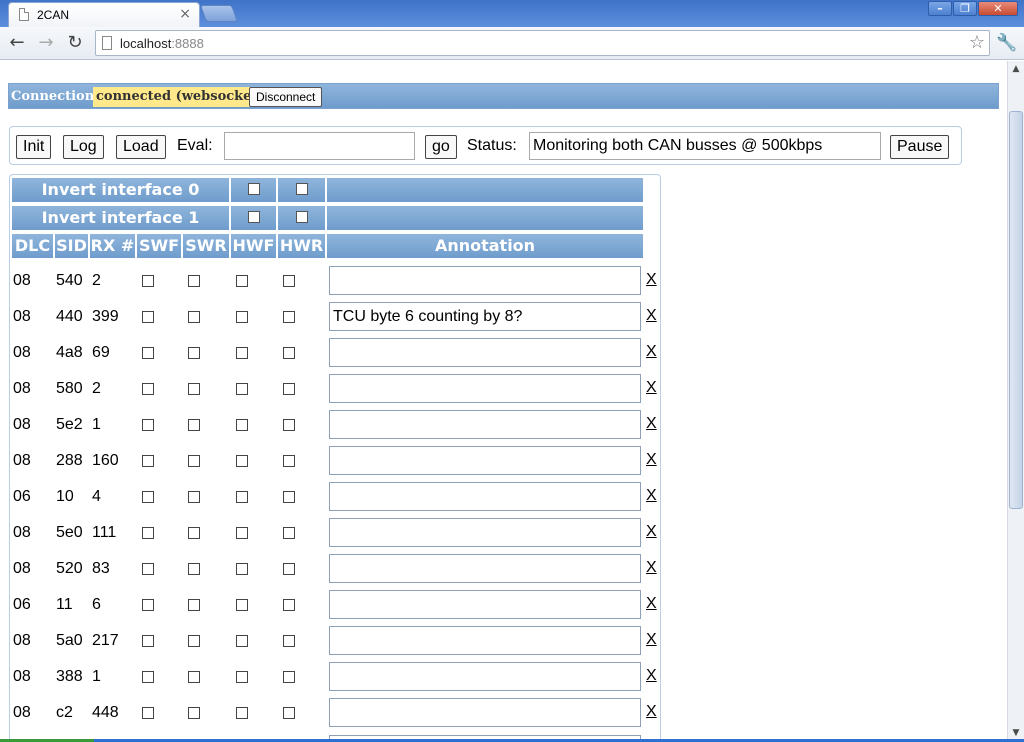 The width and height of the screenshot is (1024, 742). I want to click on forward-button: →, so click(46, 43).